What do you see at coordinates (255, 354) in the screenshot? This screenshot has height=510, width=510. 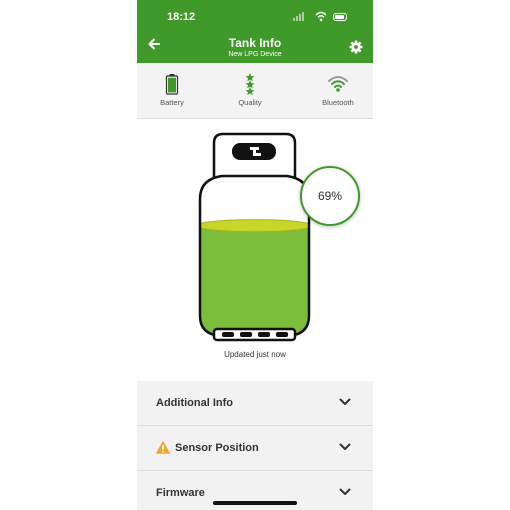 I see `last-updated-text: Updated just now` at bounding box center [255, 354].